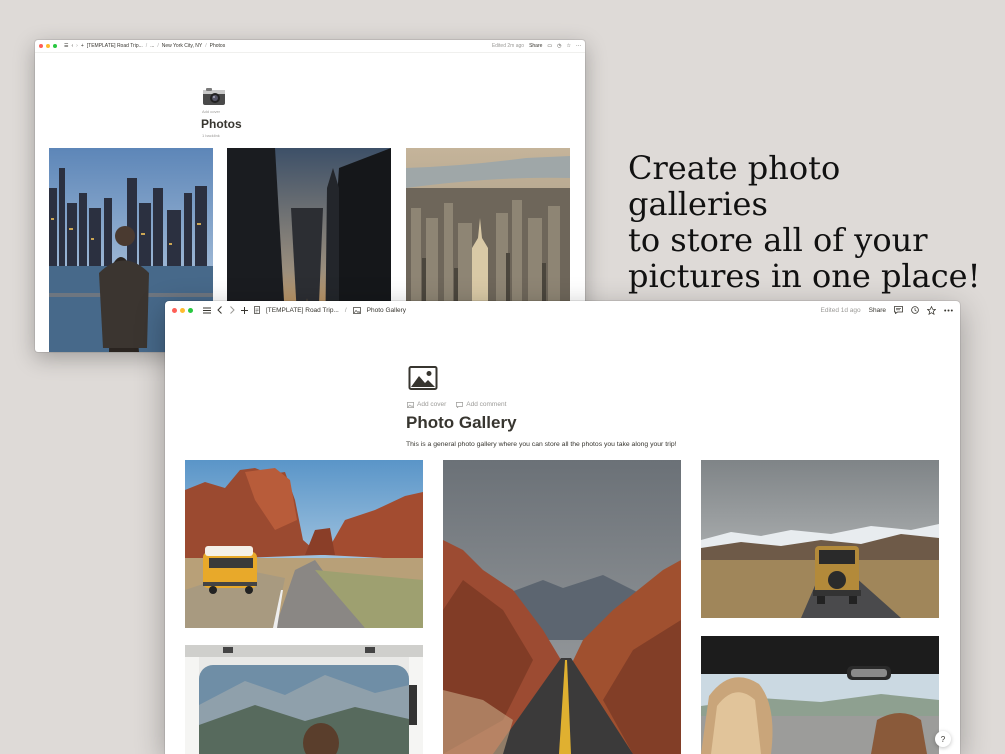 Image resolution: width=1005 pixels, height=754 pixels. What do you see at coordinates (898, 310) in the screenshot?
I see `comment-icon` at bounding box center [898, 310].